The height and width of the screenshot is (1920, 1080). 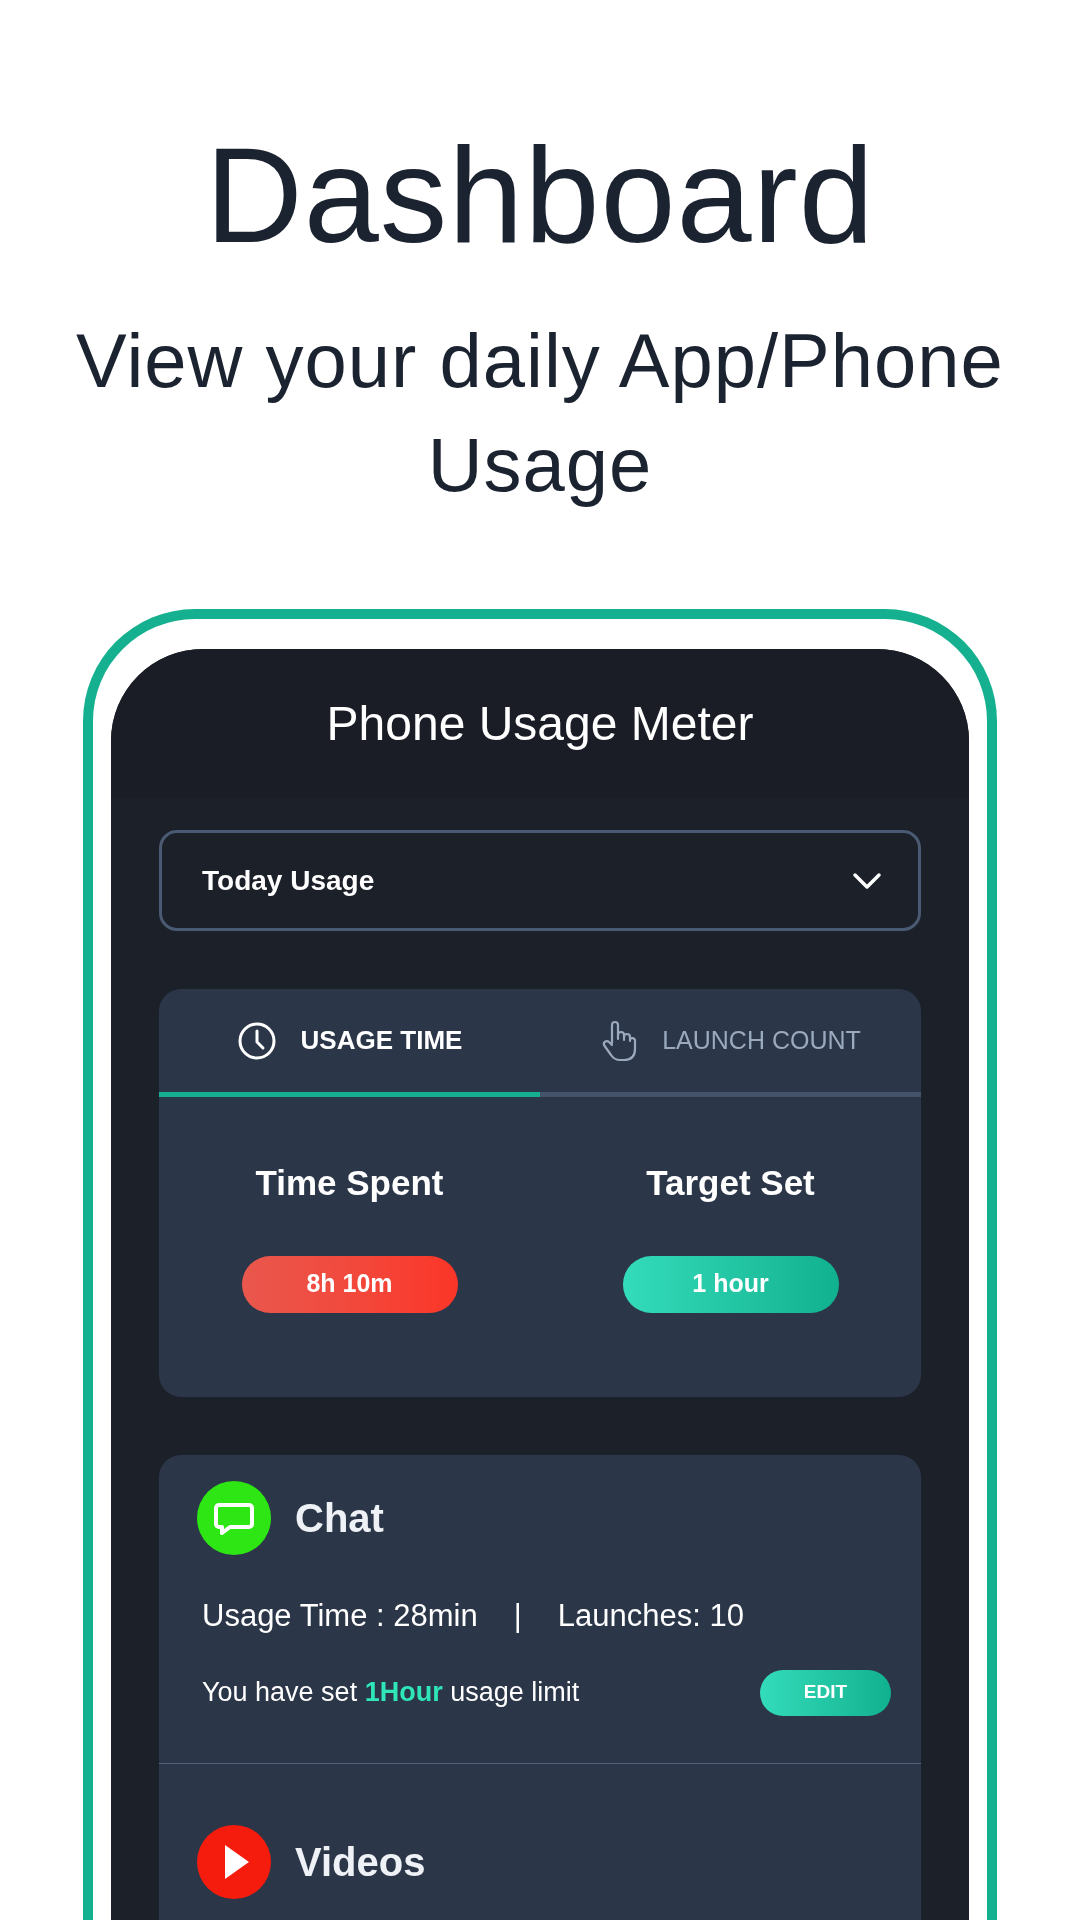 I want to click on usage-time-text: Usage Time : 28min, so click(x=340, y=1616).